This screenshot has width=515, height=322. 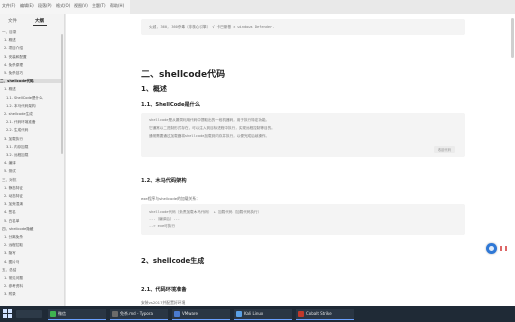 What do you see at coordinates (164, 181) in the screenshot?
I see `heading-architecture: 1.2、木马代码架构` at bounding box center [164, 181].